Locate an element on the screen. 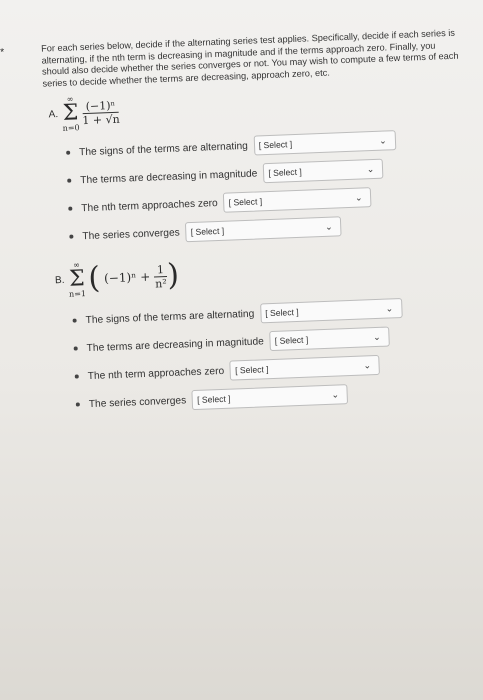 This screenshot has width=483, height=700. left-paren: ( is located at coordinates (94, 278).